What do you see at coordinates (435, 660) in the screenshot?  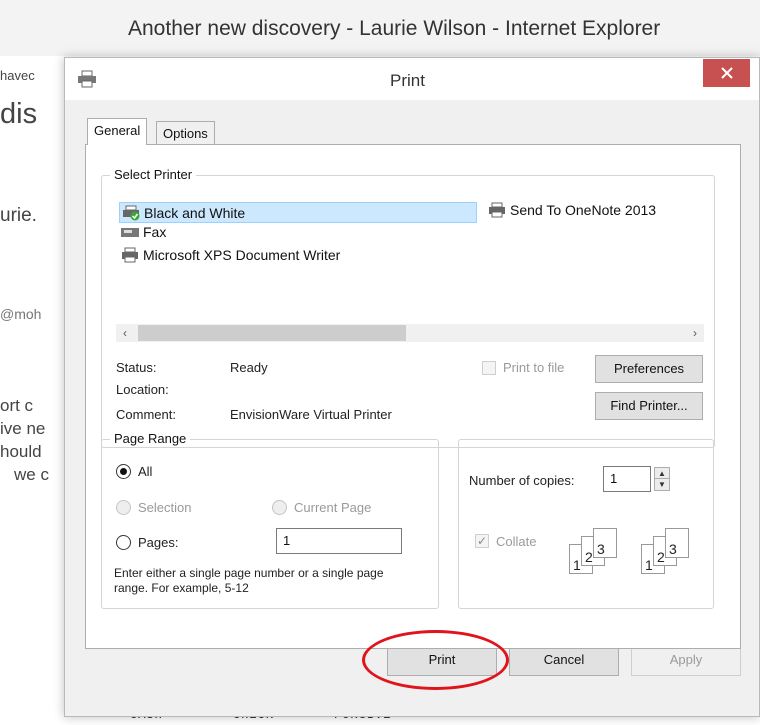 I see `print-highlight-circle` at bounding box center [435, 660].